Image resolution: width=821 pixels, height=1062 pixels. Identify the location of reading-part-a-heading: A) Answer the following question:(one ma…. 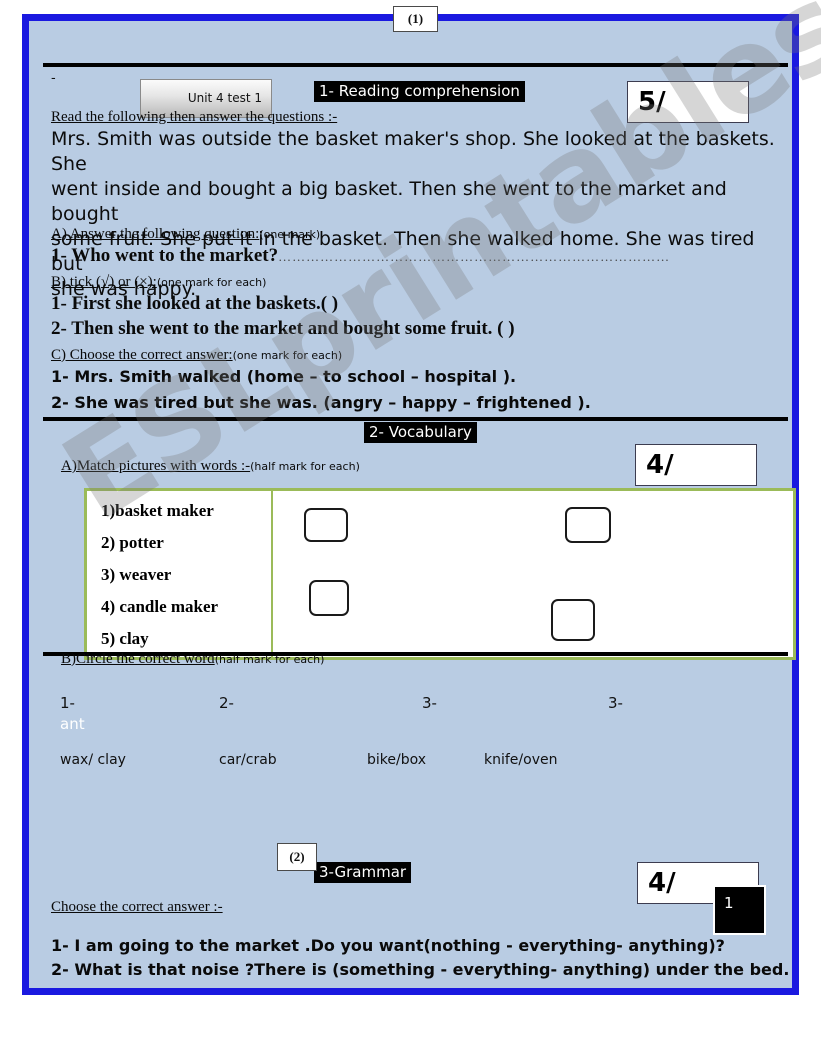
(185, 234).